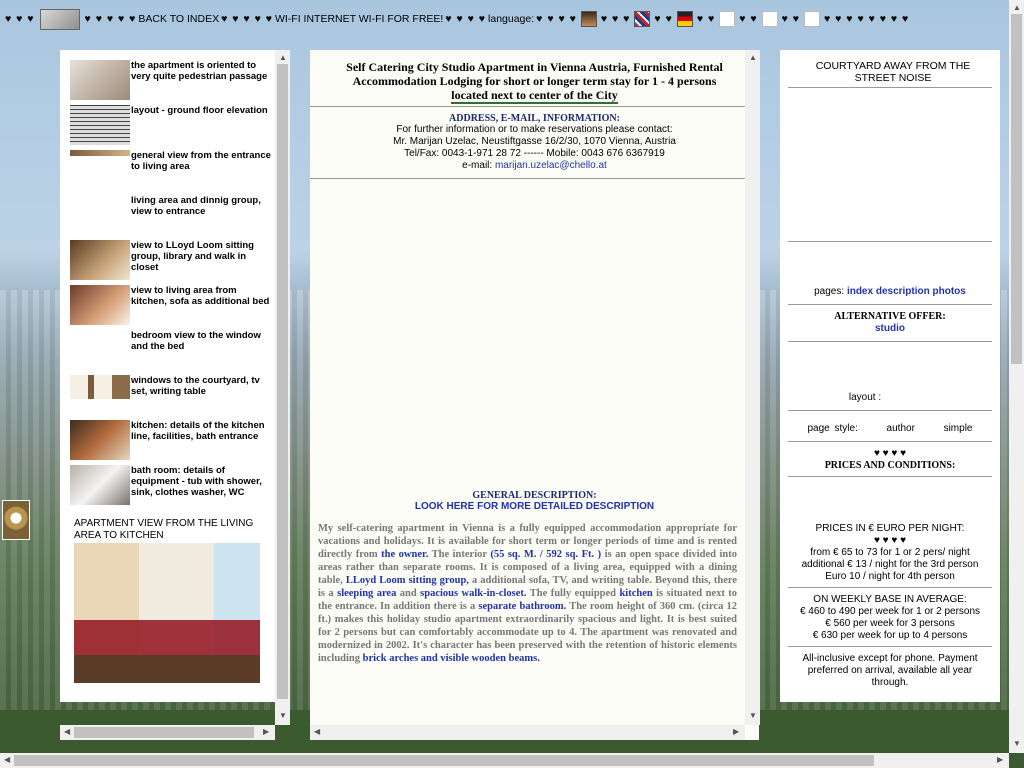 Image resolution: width=1024 pixels, height=768 pixels. What do you see at coordinates (404, 554) in the screenshot?
I see `owner-link: the owner.` at bounding box center [404, 554].